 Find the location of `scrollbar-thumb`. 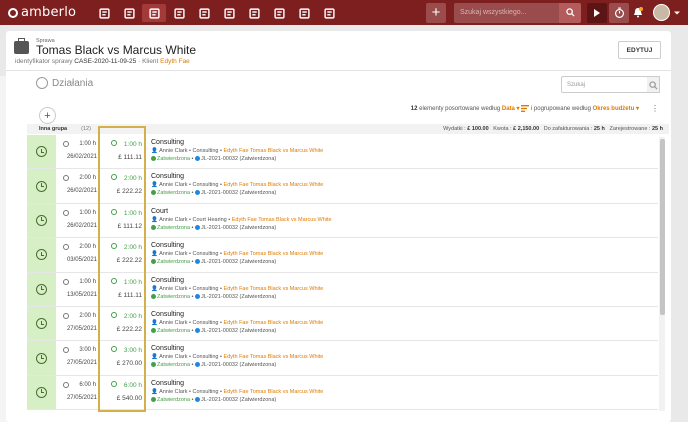

scrollbar-thumb is located at coordinates (662, 227).